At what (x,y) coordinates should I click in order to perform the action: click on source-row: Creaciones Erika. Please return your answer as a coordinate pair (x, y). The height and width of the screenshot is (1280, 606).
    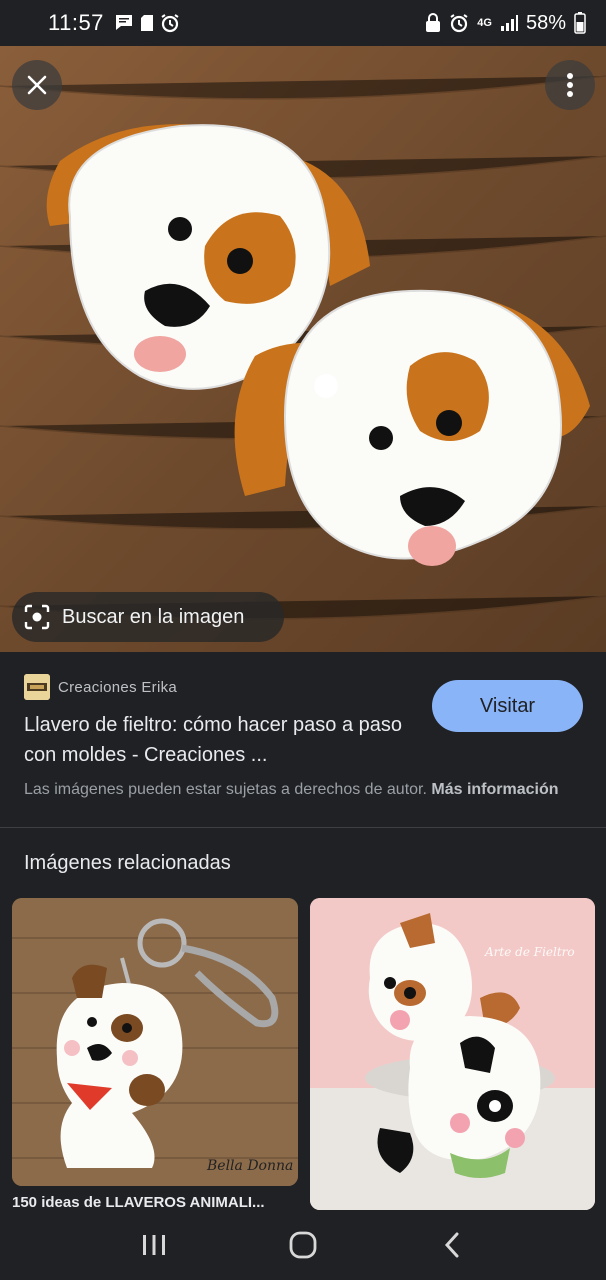
    Looking at the image, I should click on (100, 687).